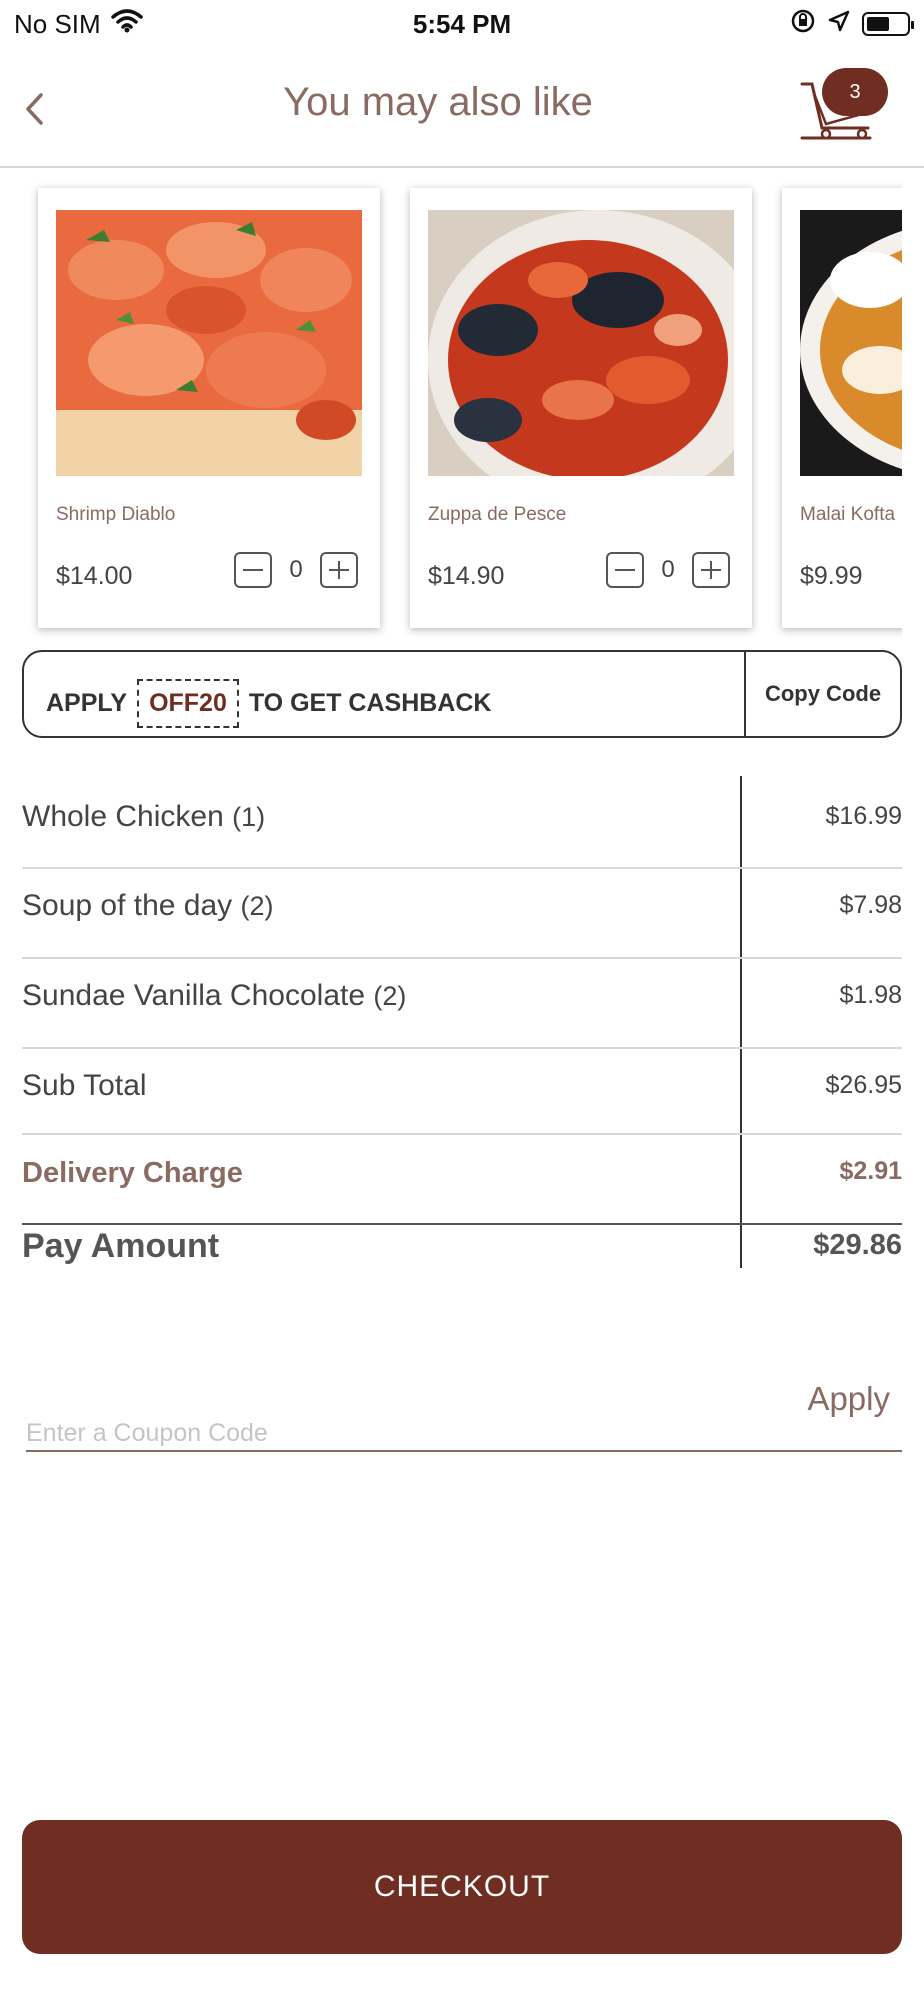 The image size is (924, 2000). What do you see at coordinates (194, 995) in the screenshot?
I see `item-name: Sundae Vanilla Chocolate` at bounding box center [194, 995].